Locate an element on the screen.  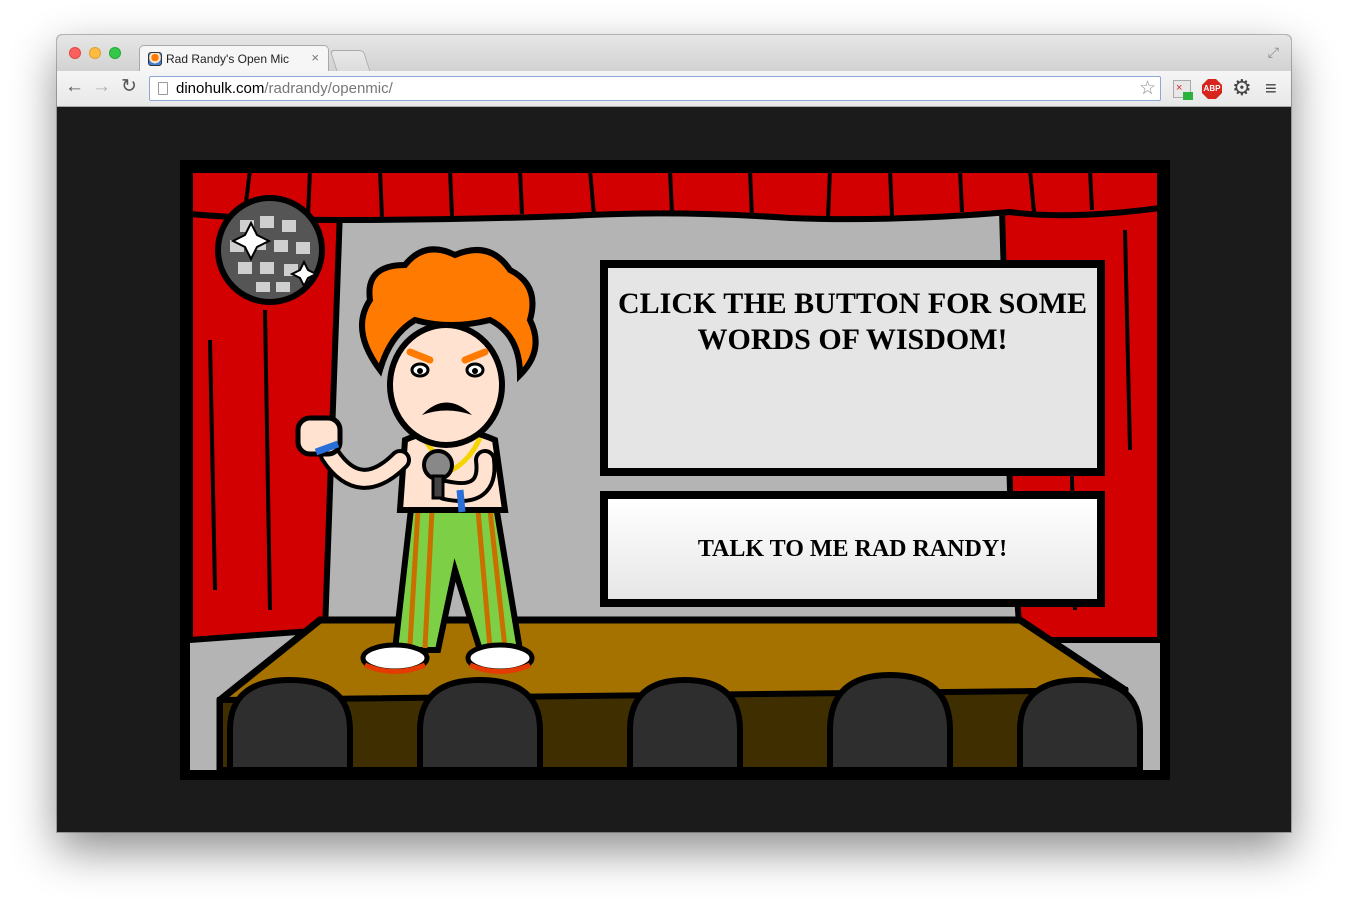
extension-icon: × is located at coordinates (1183, 90).